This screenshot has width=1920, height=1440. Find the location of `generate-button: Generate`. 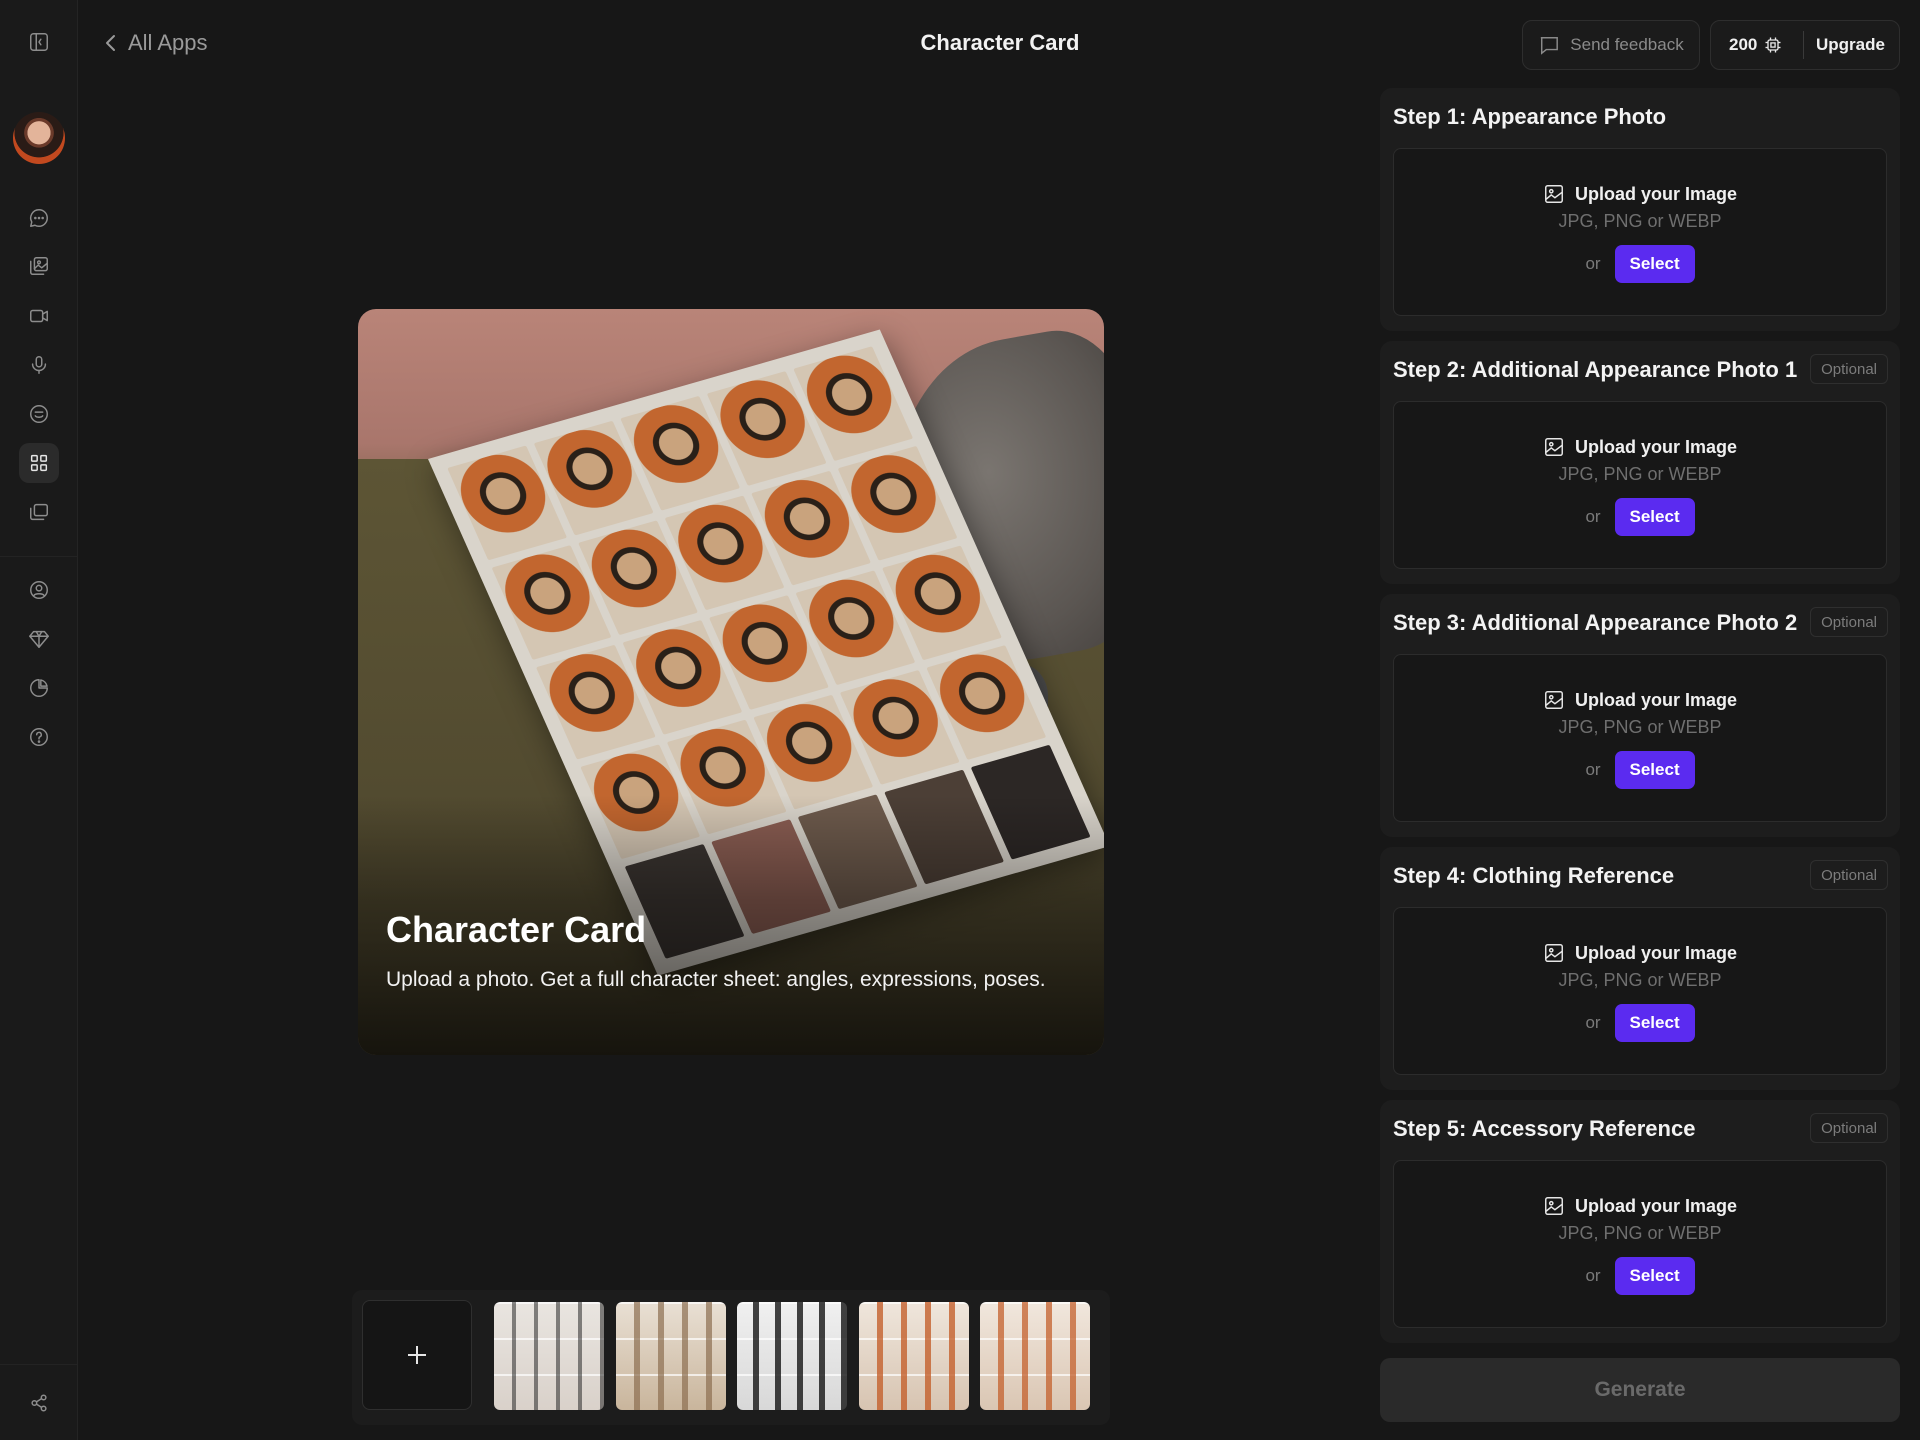

generate-button: Generate is located at coordinates (1640, 1390).